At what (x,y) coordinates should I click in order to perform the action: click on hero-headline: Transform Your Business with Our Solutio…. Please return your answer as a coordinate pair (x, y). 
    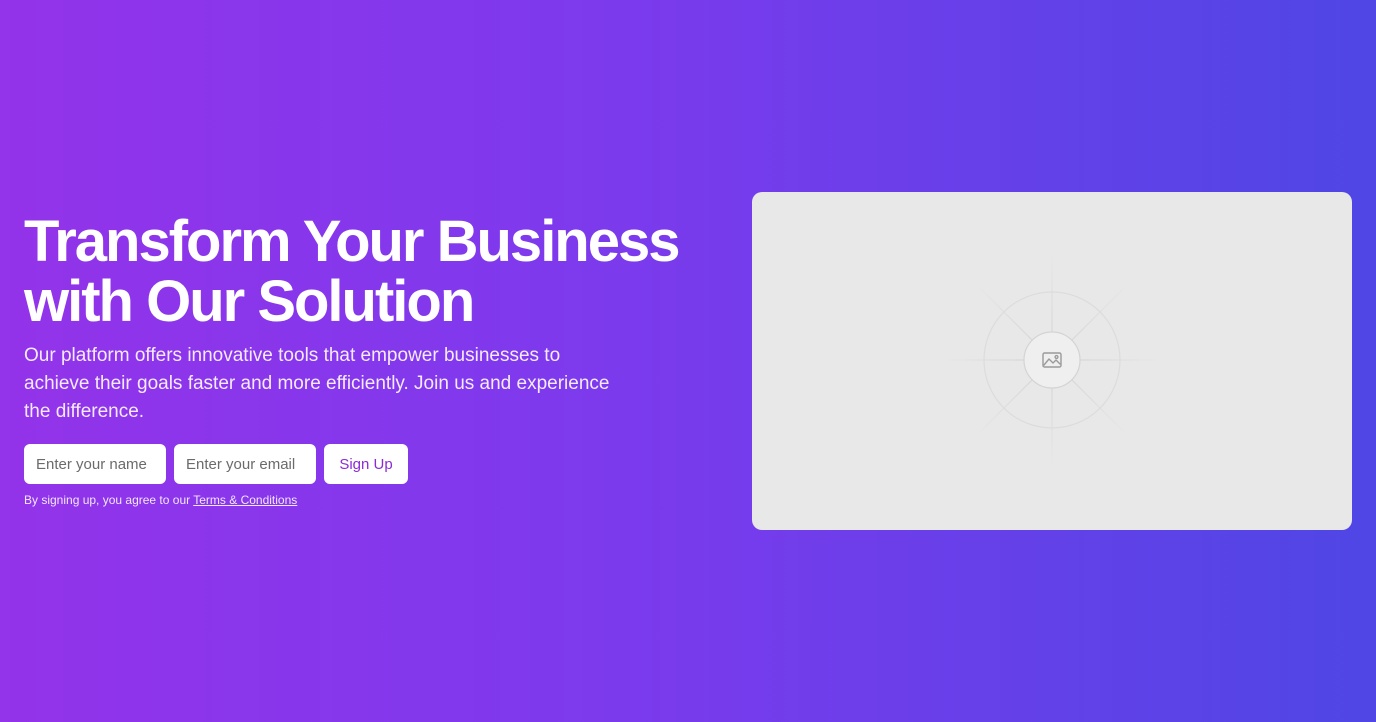
    Looking at the image, I should click on (374, 272).